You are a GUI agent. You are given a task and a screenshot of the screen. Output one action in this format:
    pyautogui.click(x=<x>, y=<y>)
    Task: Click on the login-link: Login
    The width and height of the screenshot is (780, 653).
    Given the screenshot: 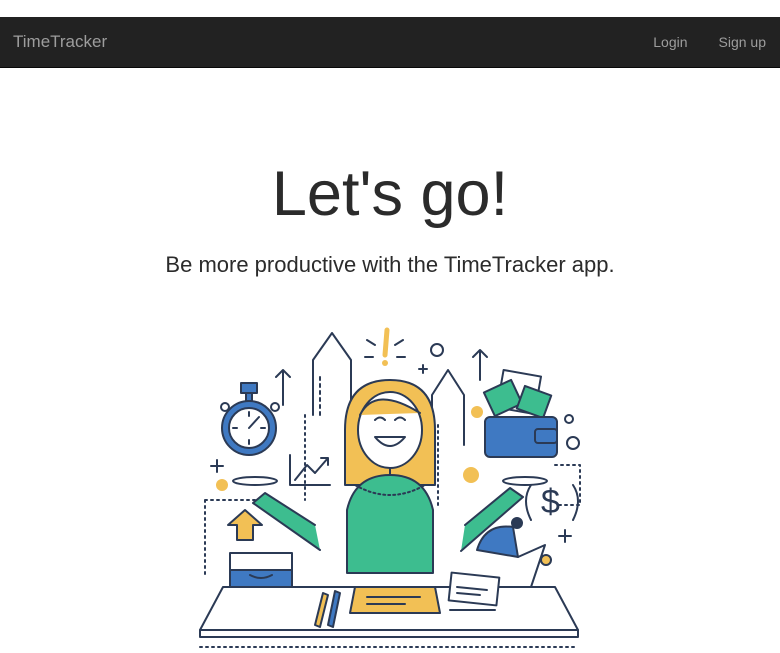 What is the action you would take?
    pyautogui.click(x=670, y=42)
    